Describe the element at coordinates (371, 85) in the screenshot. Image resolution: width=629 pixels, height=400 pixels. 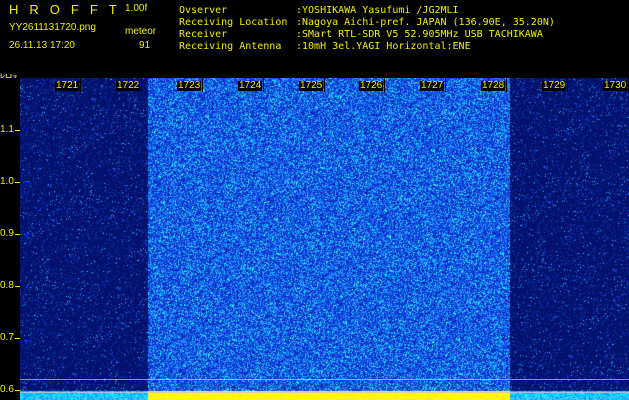
I see `x-tick-label: 1726` at that location.